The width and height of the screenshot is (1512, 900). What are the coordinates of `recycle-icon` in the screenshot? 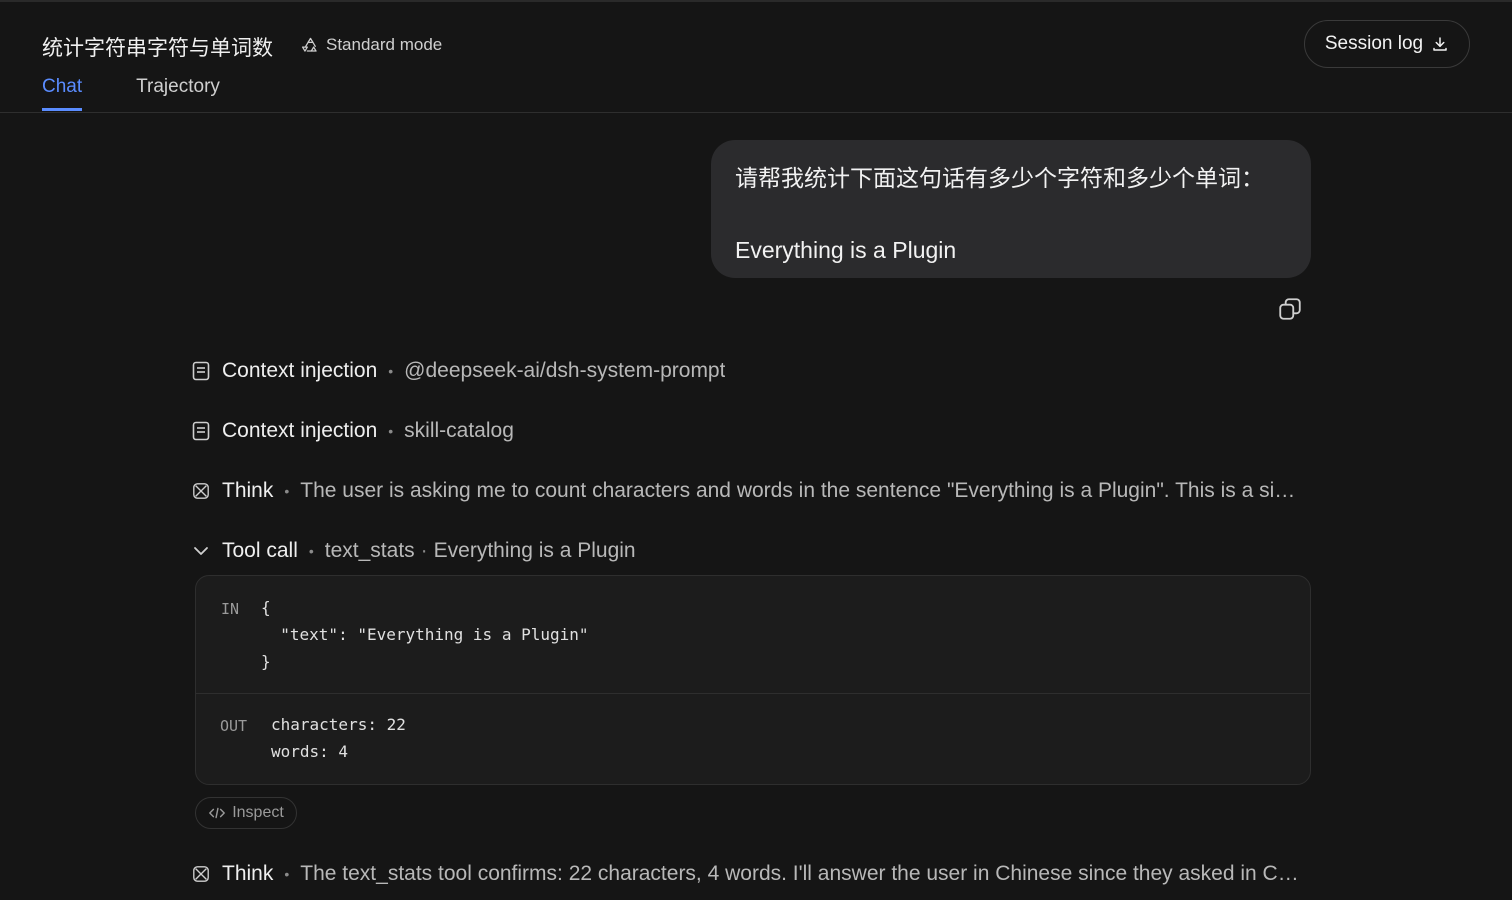 It's located at (309, 44).